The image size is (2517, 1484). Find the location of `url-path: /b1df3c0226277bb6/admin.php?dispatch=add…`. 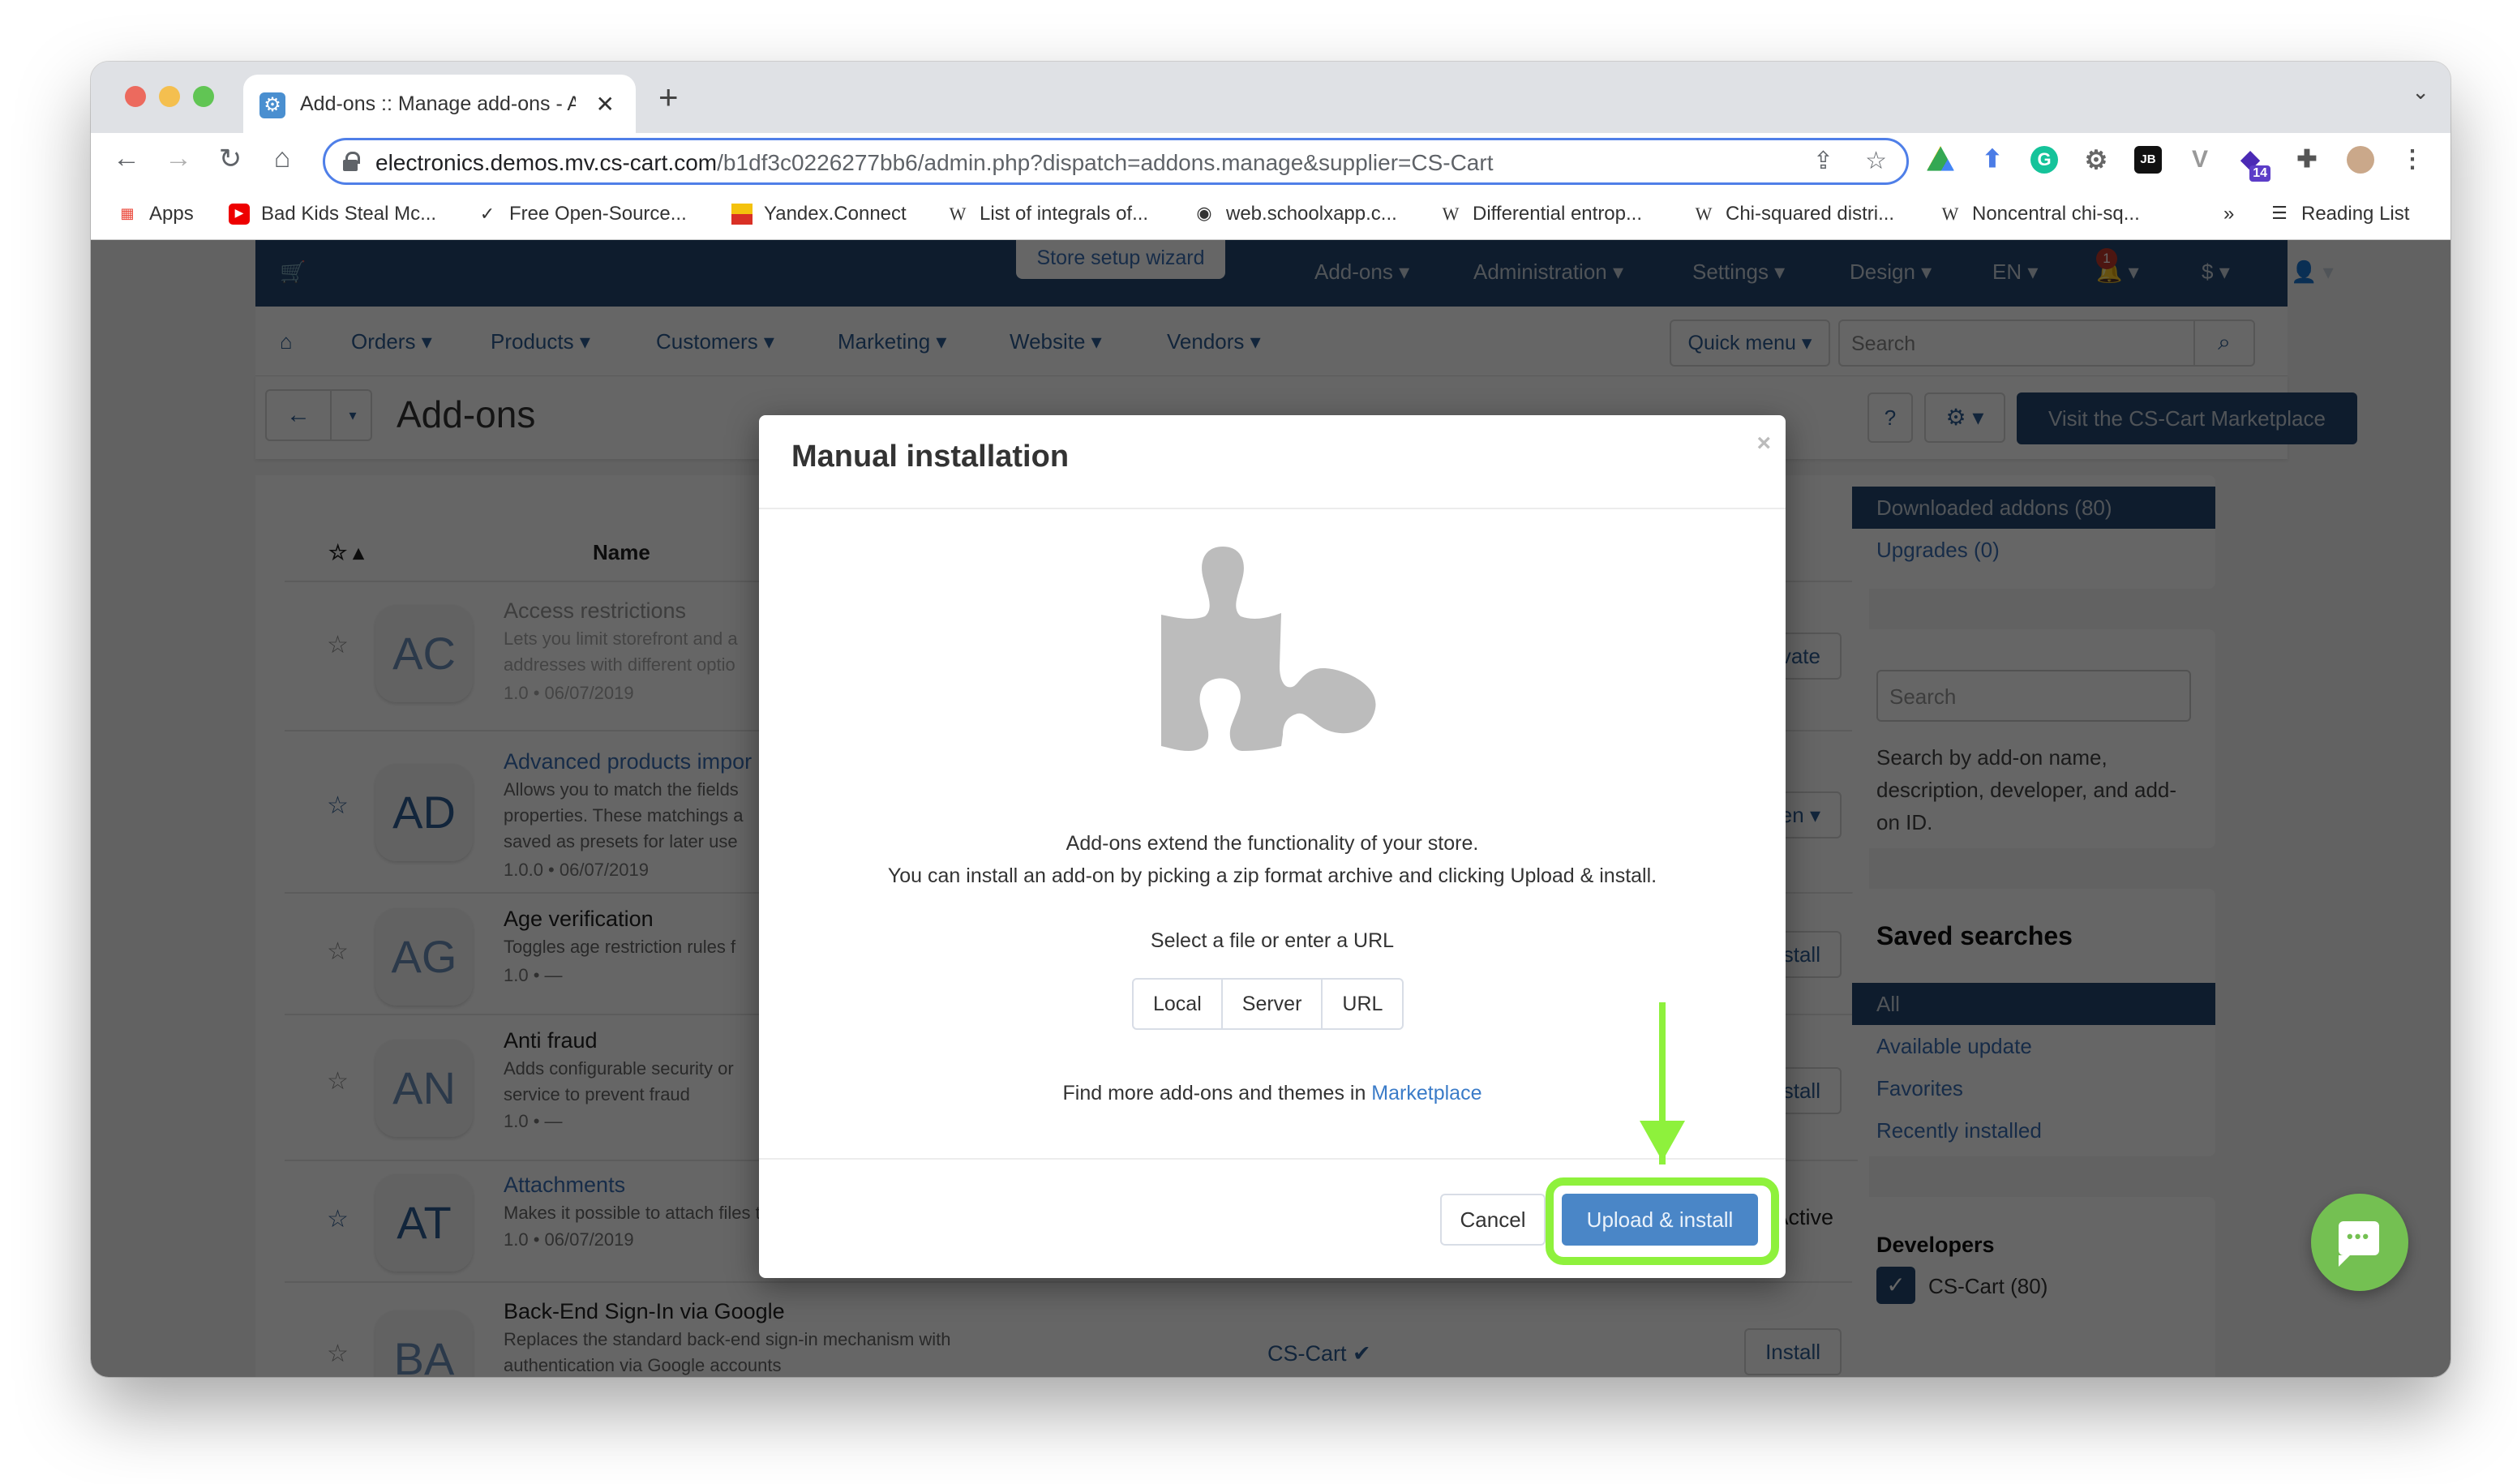

url-path: /b1df3c0226277bb6/admin.php?dispatch=add… is located at coordinates (1105, 162).